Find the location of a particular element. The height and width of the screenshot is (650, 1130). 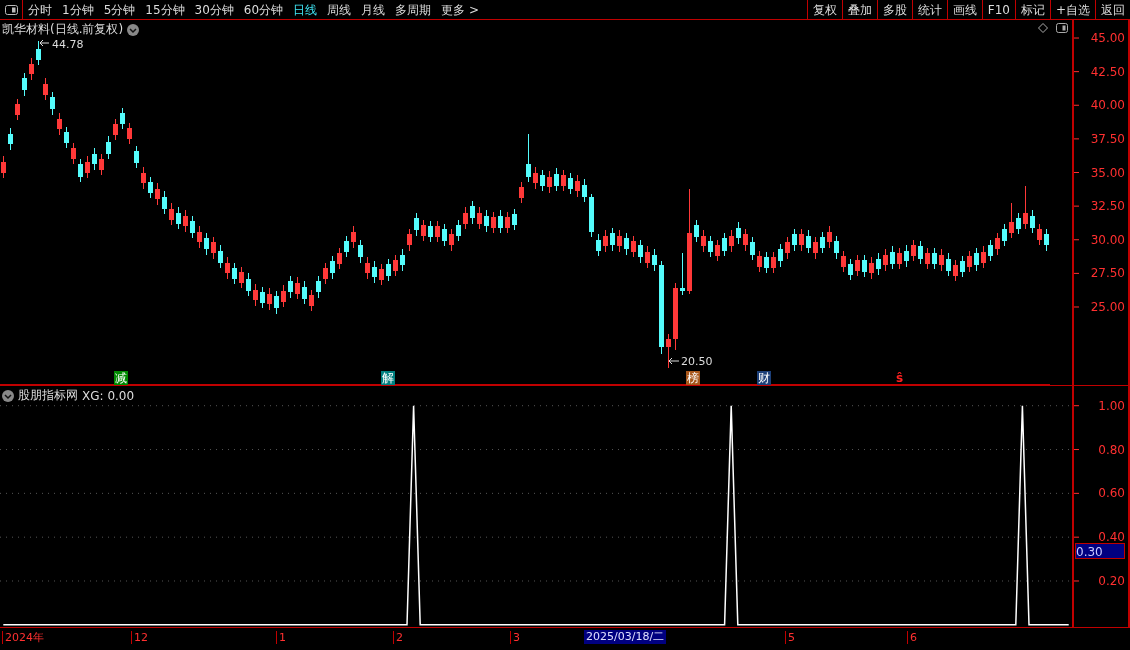

toolbar-button: 返回 is located at coordinates (1112, 9).